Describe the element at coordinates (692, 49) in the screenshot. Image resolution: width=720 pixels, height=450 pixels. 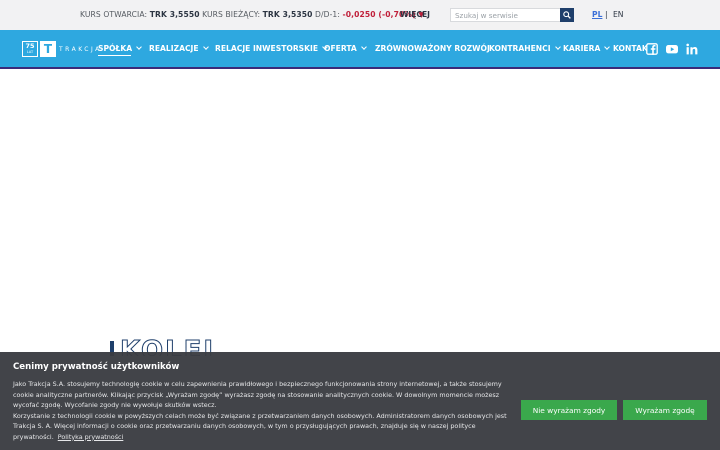
I see `linkedin-icon` at that location.